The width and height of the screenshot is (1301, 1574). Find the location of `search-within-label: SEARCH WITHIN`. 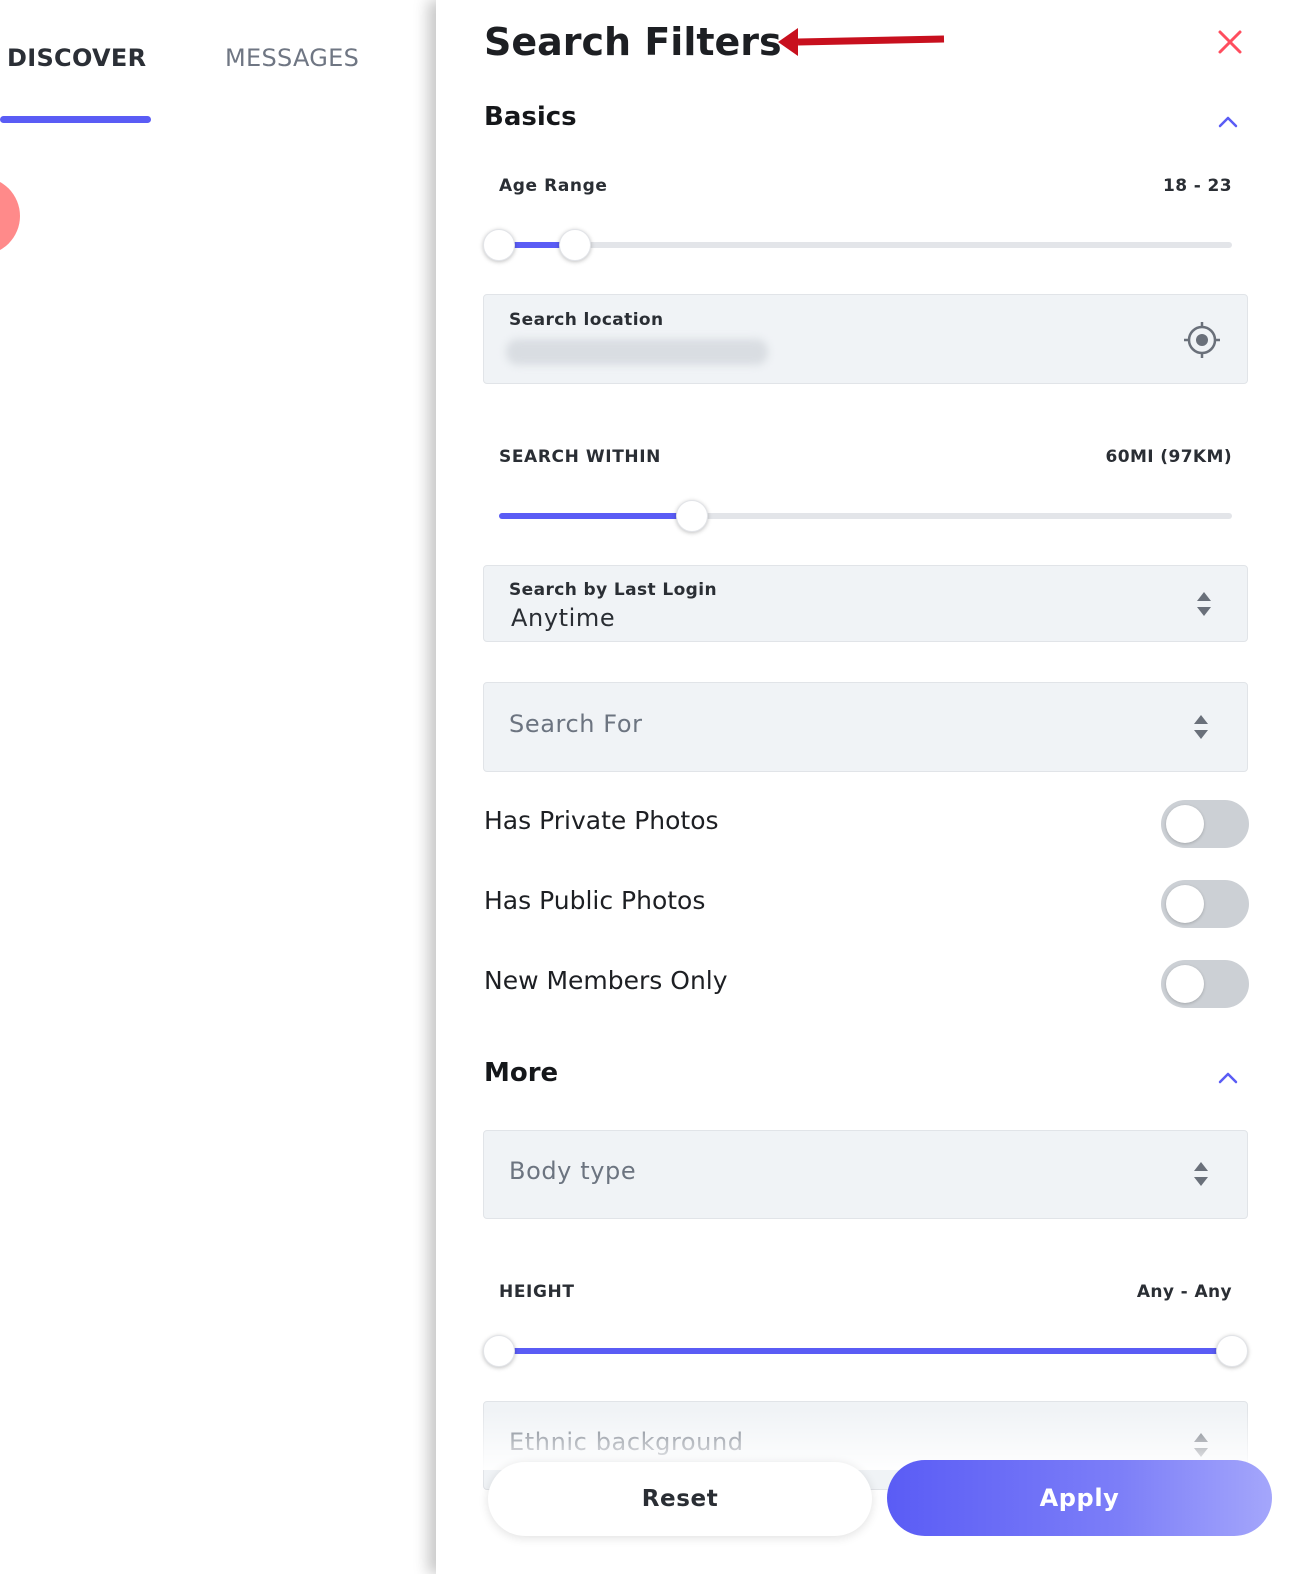

search-within-label: SEARCH WITHIN is located at coordinates (580, 457).